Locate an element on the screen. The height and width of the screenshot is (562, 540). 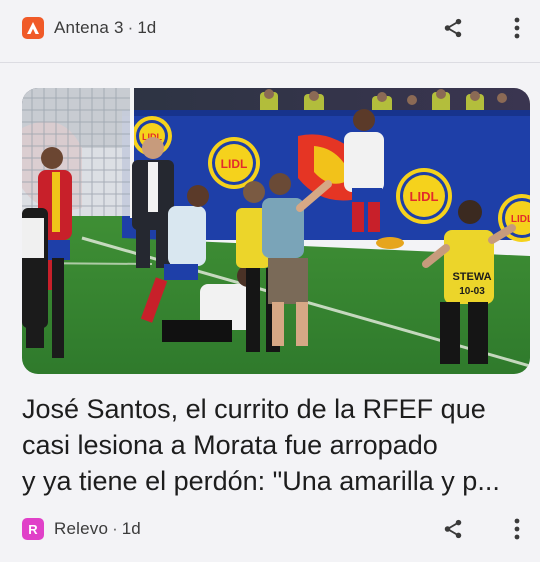
article-source-row: R Relevo · 1d is located at coordinates (81, 529).